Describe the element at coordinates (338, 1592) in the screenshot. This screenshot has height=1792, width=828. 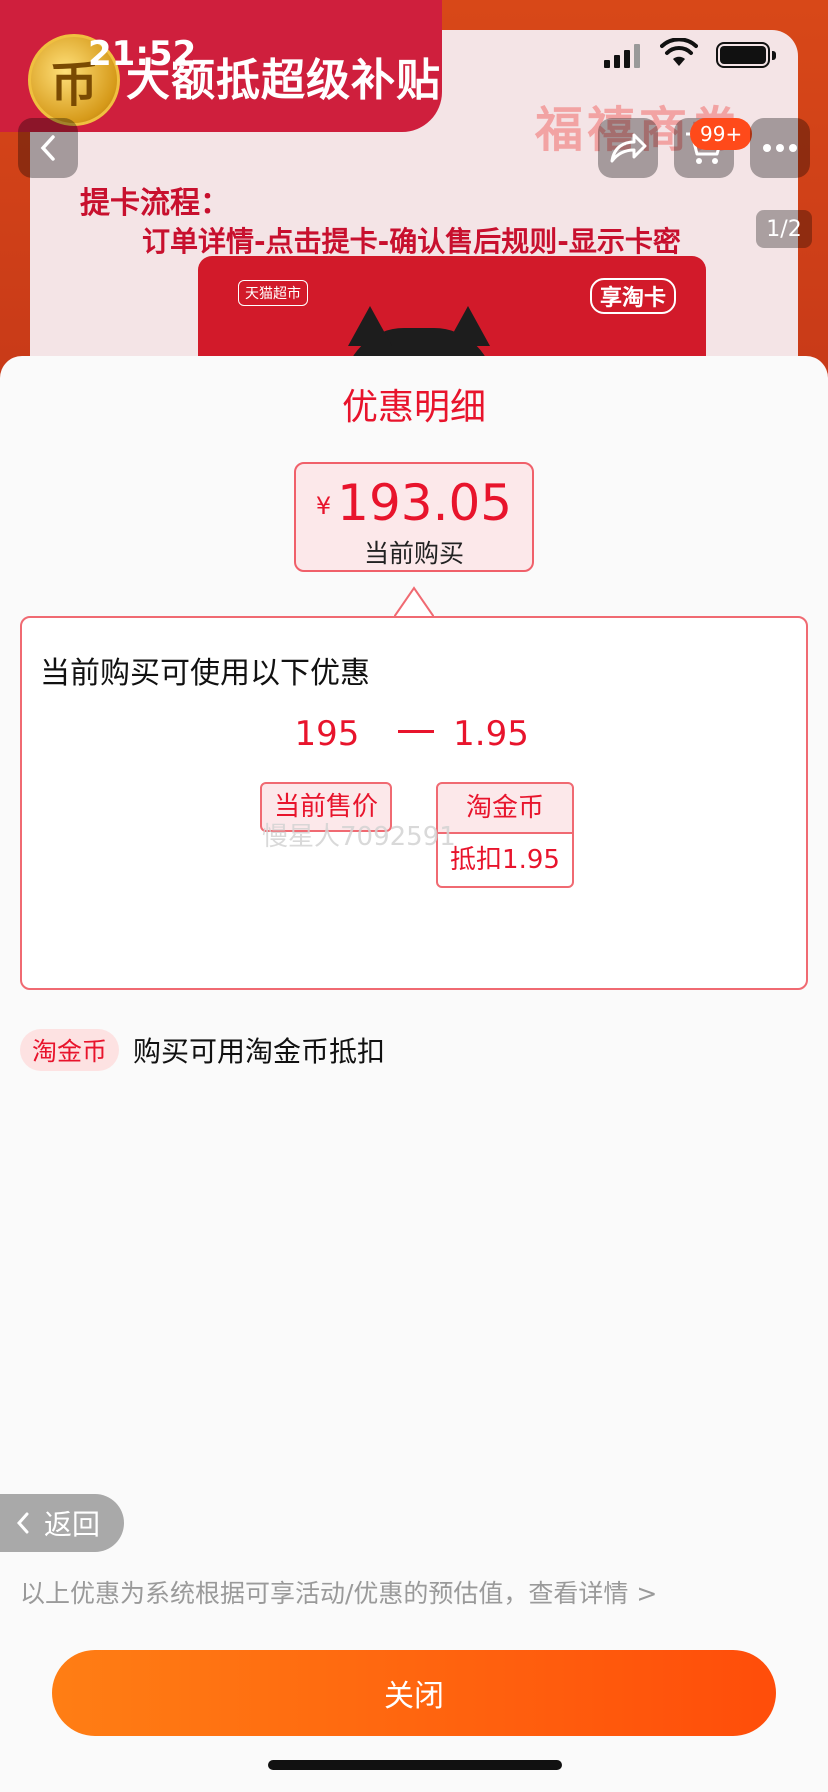
I see `disclaimer-link: 以上优惠为系统根据可享活动/优惠的预估值，查看详情 >` at that location.